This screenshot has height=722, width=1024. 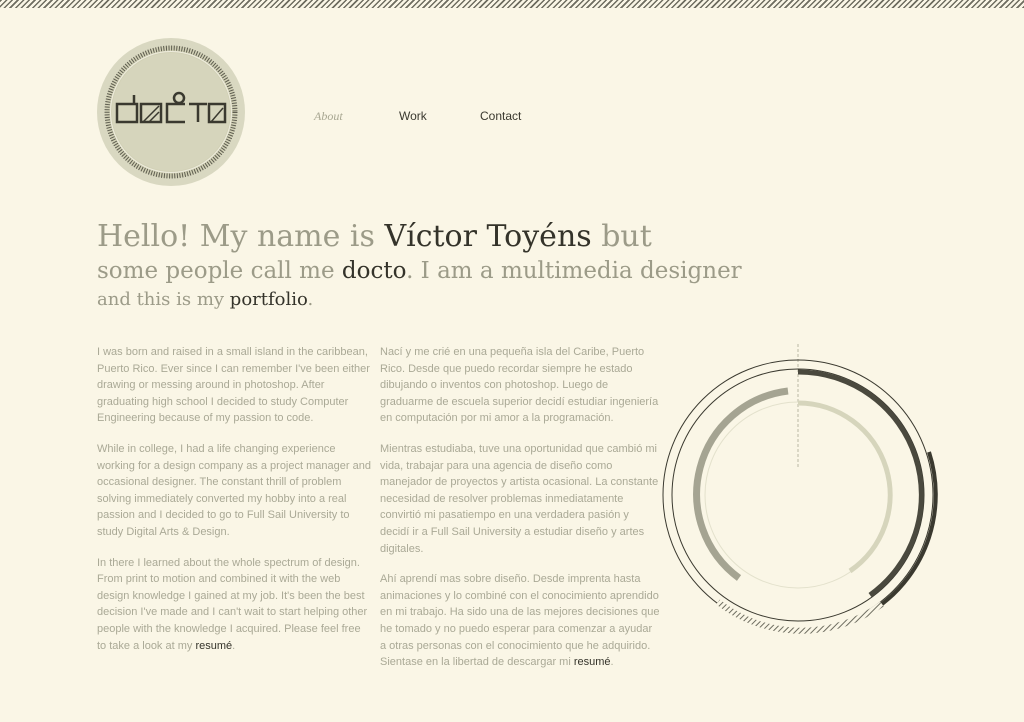 I want to click on docto-logo, so click(x=171, y=112).